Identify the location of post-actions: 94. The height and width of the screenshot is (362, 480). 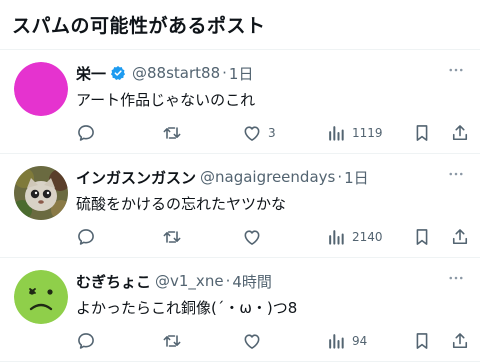
(272, 341).